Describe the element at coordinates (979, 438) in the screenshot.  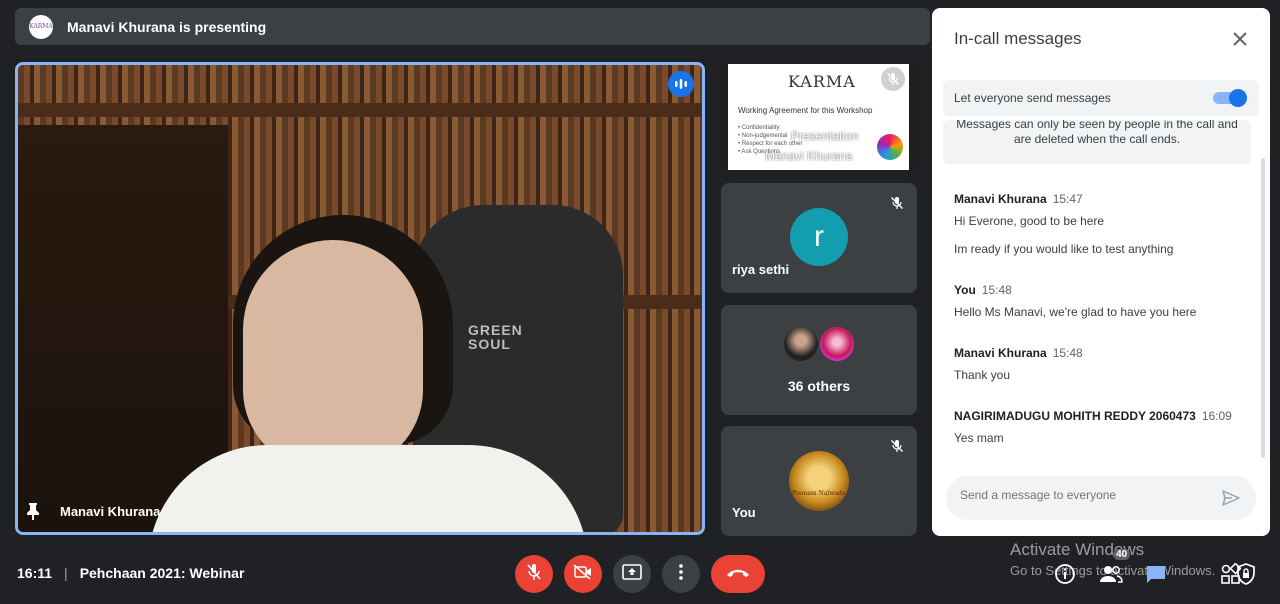
I see `message-text: Yes mam` at that location.